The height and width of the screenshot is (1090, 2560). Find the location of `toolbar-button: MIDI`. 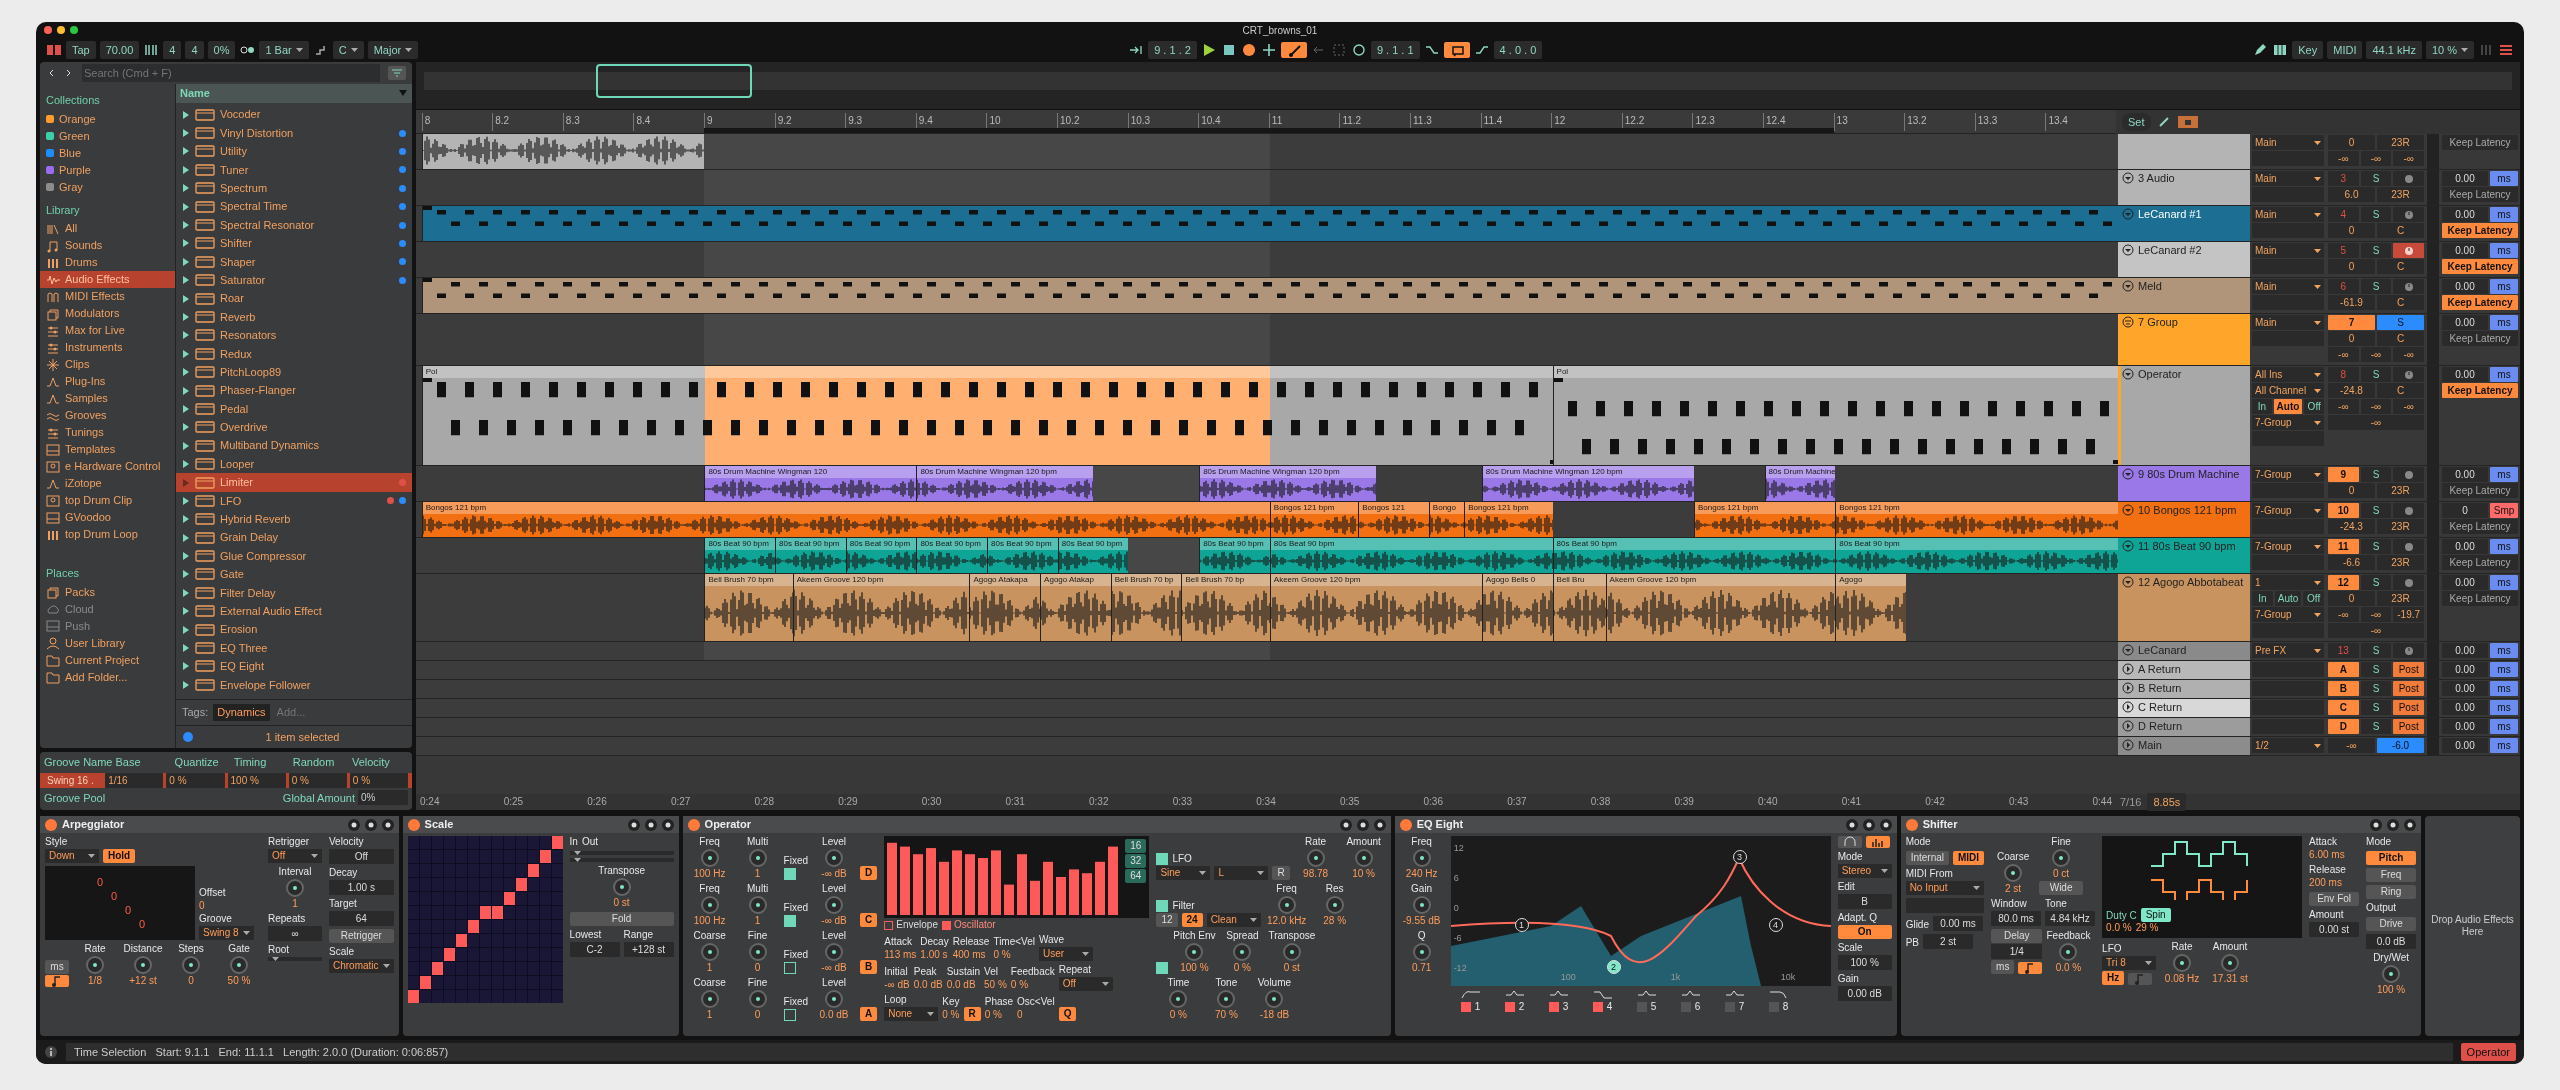

toolbar-button: MIDI is located at coordinates (2345, 50).